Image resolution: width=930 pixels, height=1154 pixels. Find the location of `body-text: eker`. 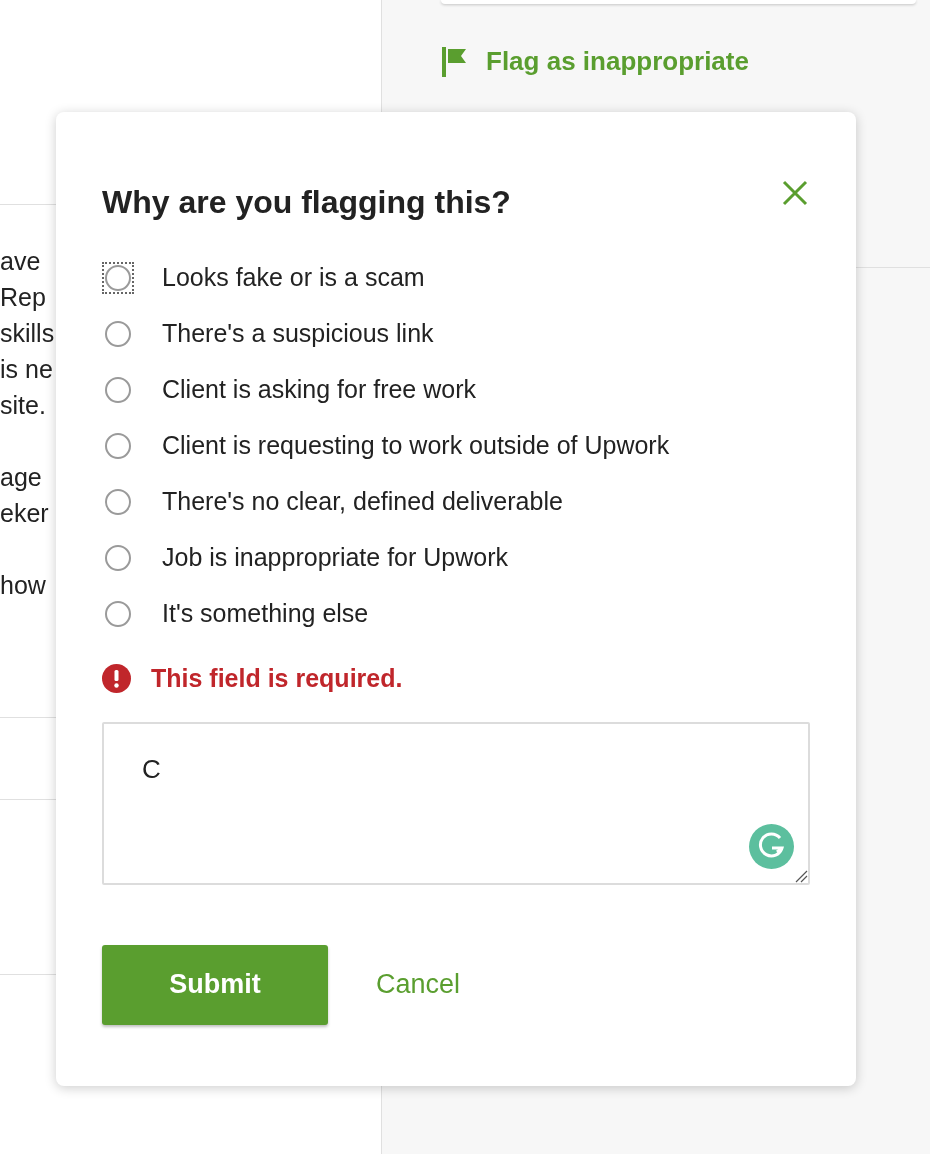

body-text: eker is located at coordinates (24, 513).